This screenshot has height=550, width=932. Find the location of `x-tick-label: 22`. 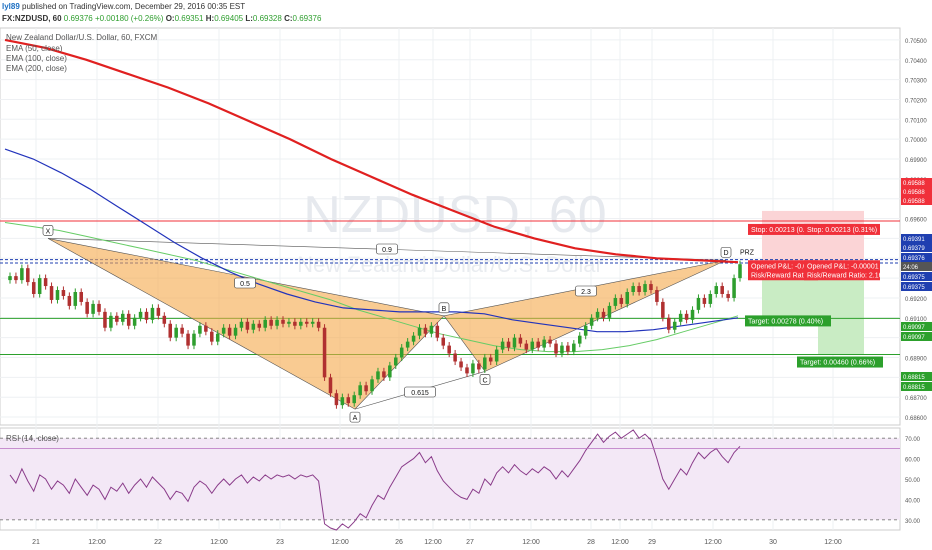

x-tick-label: 22 is located at coordinates (158, 542).